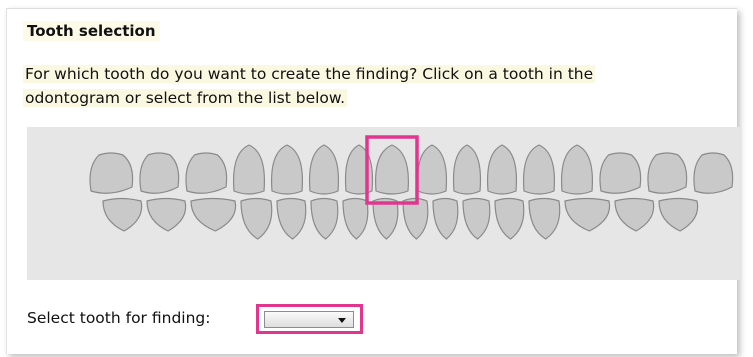  I want to click on tooth-select-dropdown, so click(309, 319).